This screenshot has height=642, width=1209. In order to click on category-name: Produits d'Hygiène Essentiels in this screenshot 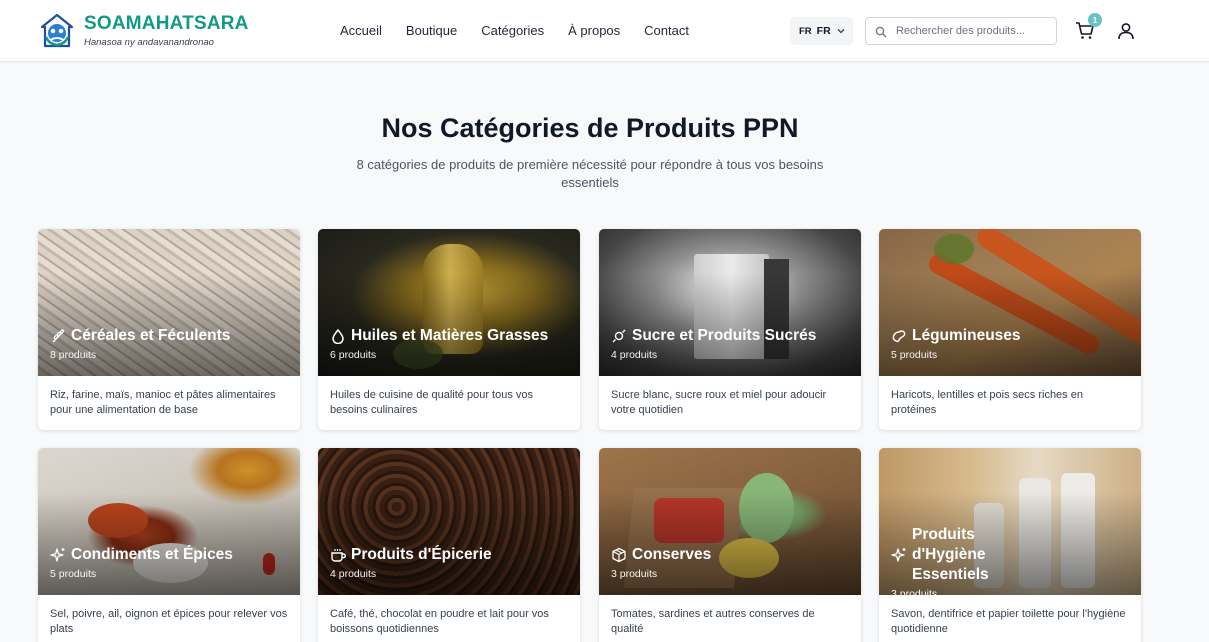, I will do `click(950, 554)`.